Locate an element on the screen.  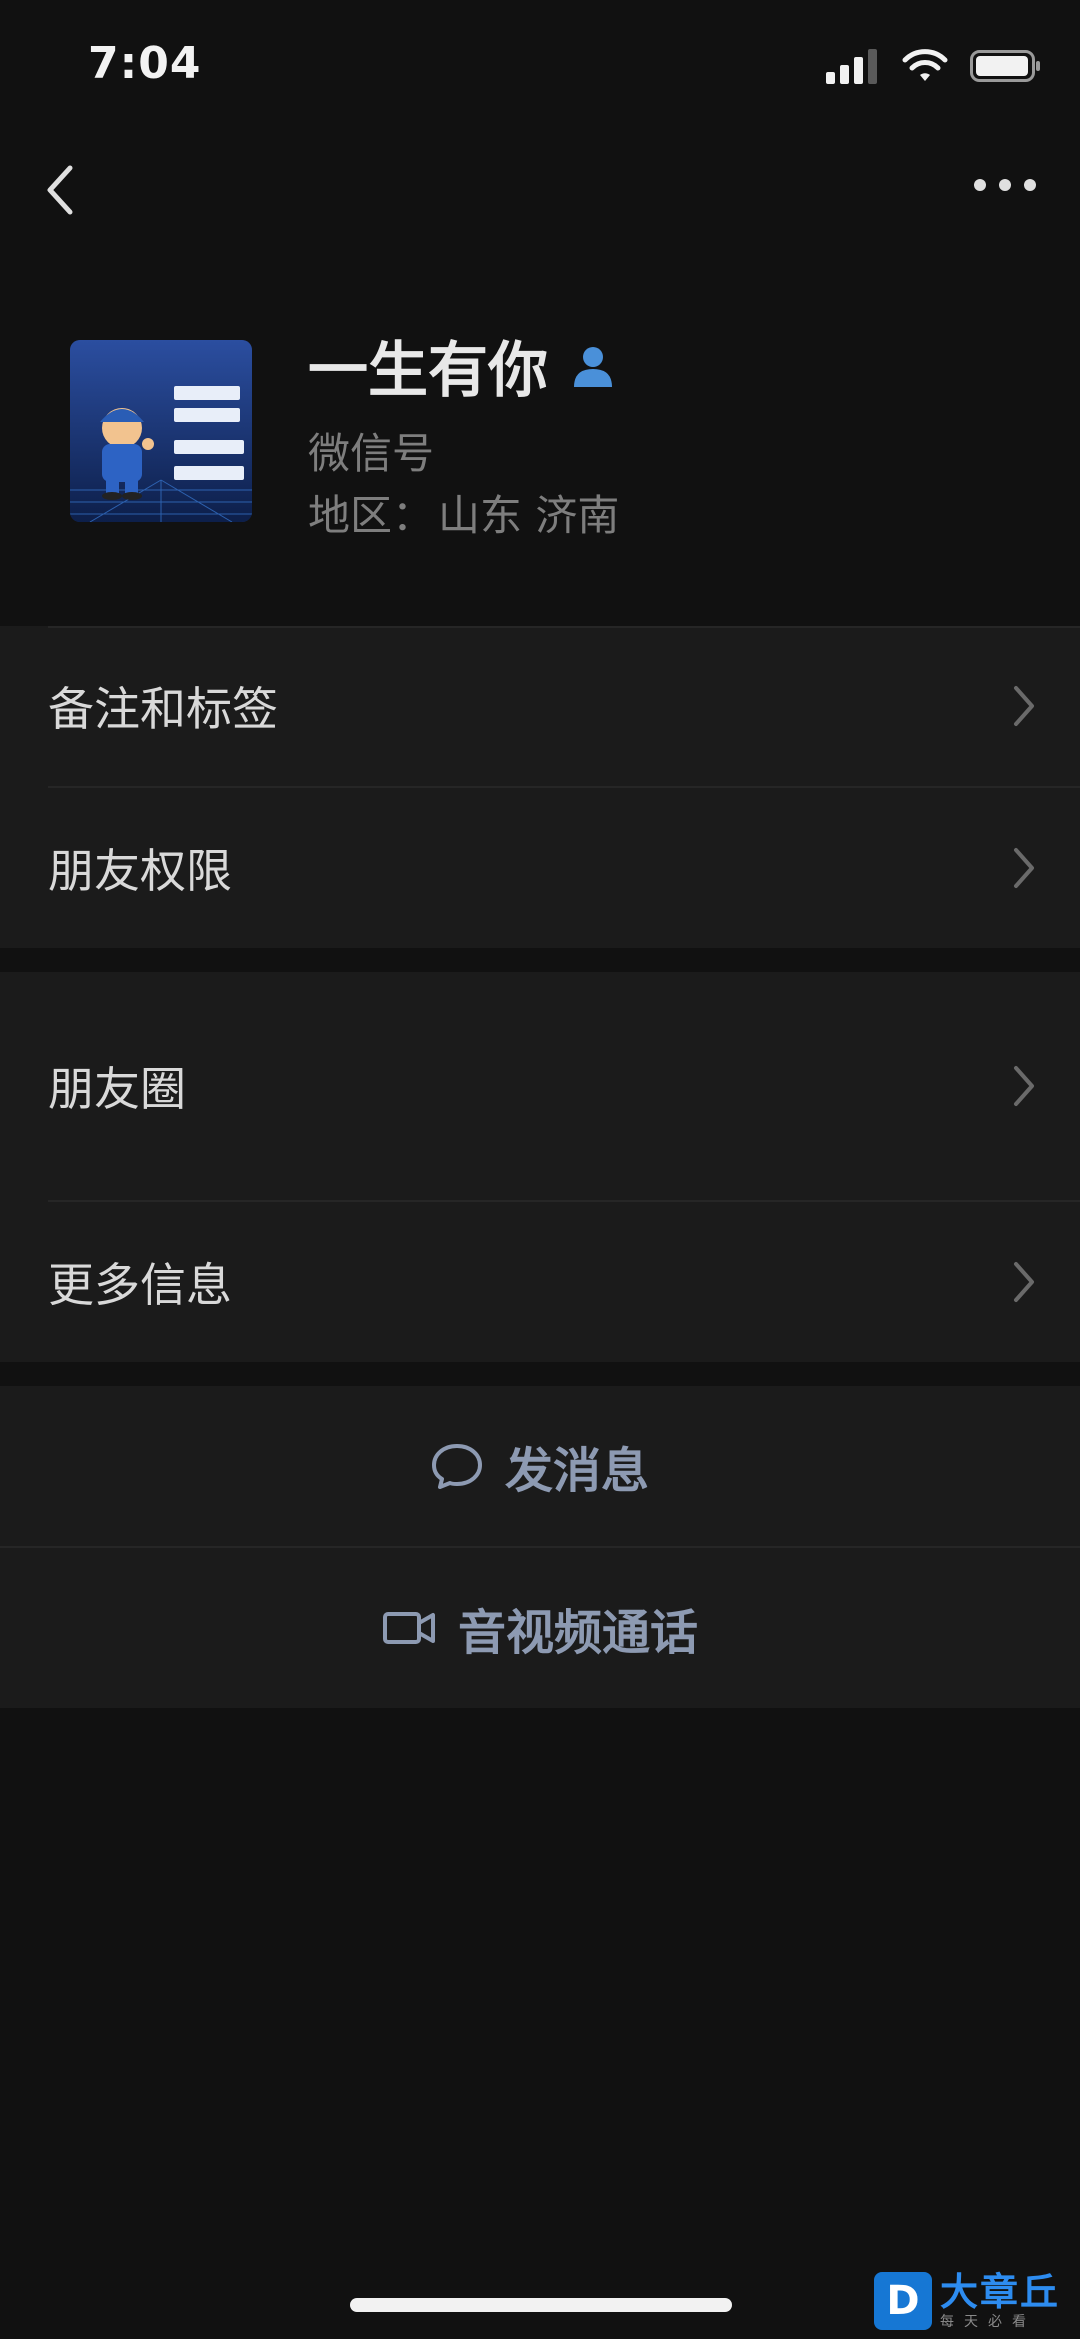
contact-name: 一生有你 is located at coordinates (428, 371).